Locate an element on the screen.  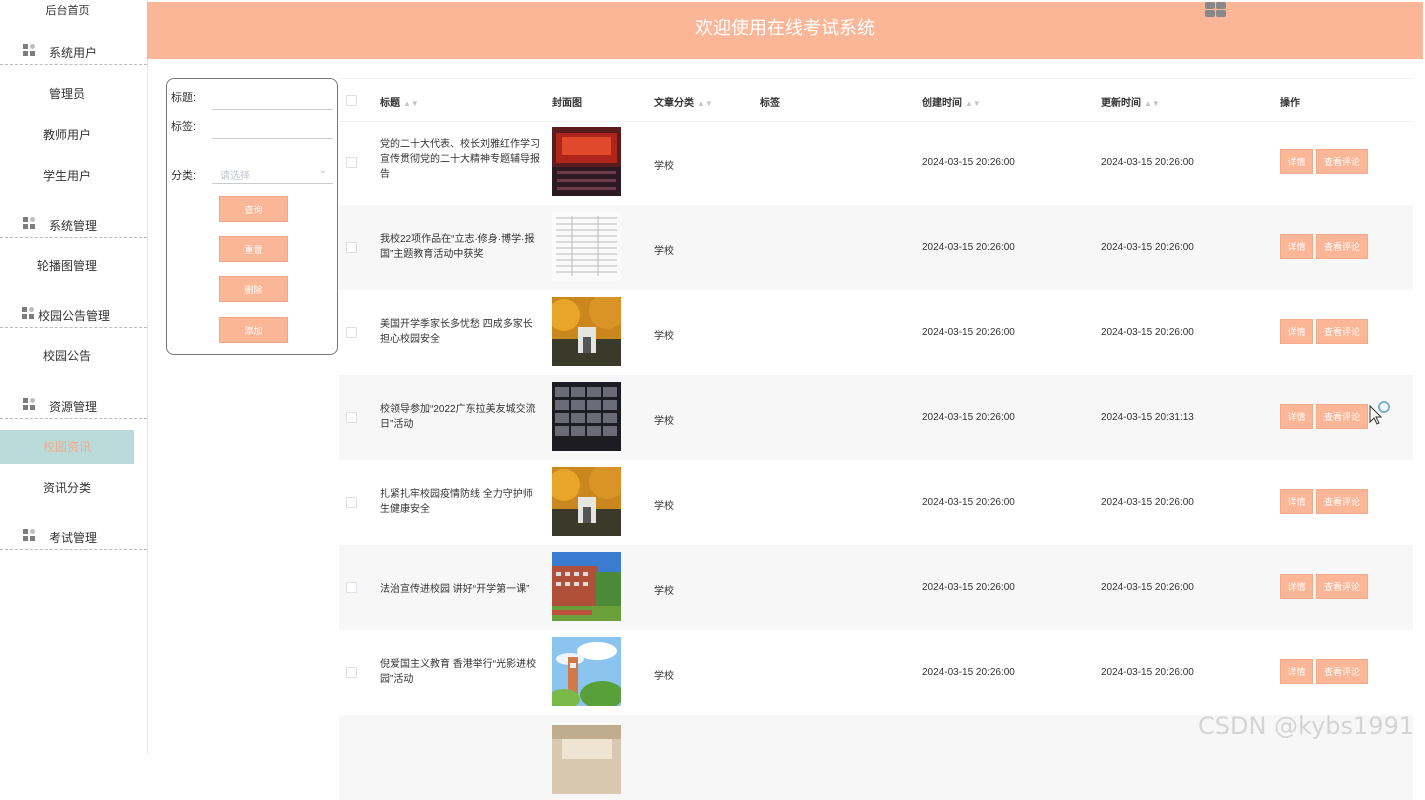
row-title: 扎紧扎牢校园疫情防线 全力守护师生健康安全 is located at coordinates (456, 502).